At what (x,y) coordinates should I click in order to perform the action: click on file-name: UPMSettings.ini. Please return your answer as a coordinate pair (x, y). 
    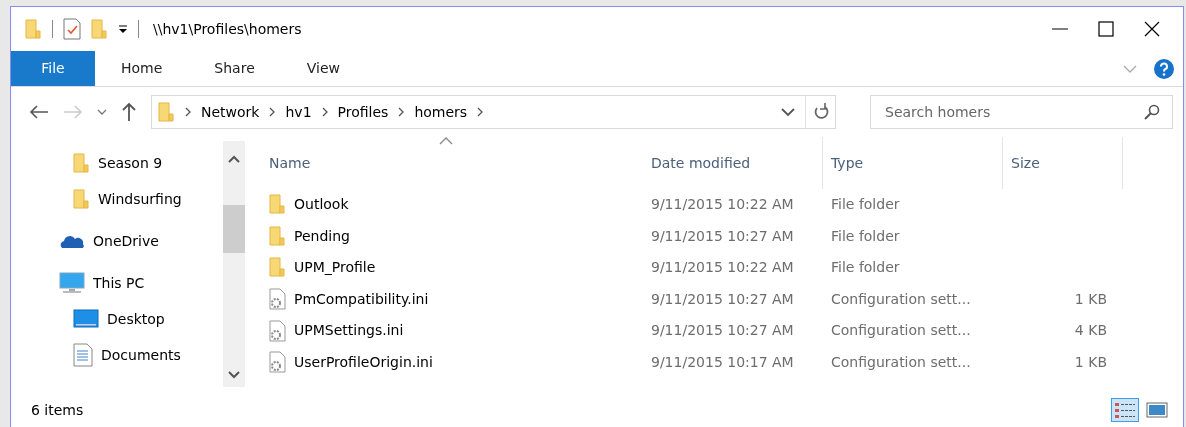
    Looking at the image, I should click on (452, 330).